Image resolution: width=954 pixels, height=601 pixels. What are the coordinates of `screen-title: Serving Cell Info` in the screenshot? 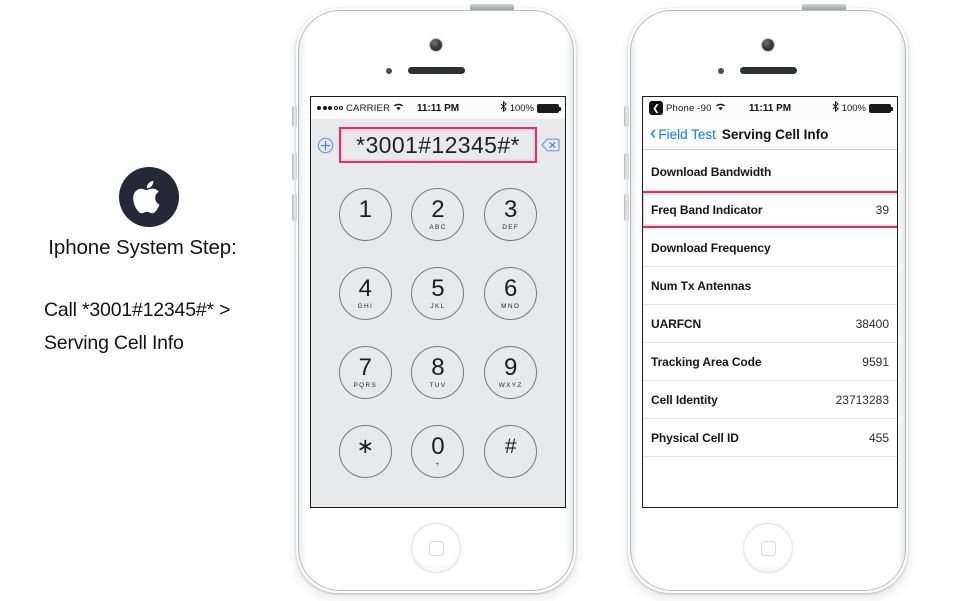 It's located at (775, 134).